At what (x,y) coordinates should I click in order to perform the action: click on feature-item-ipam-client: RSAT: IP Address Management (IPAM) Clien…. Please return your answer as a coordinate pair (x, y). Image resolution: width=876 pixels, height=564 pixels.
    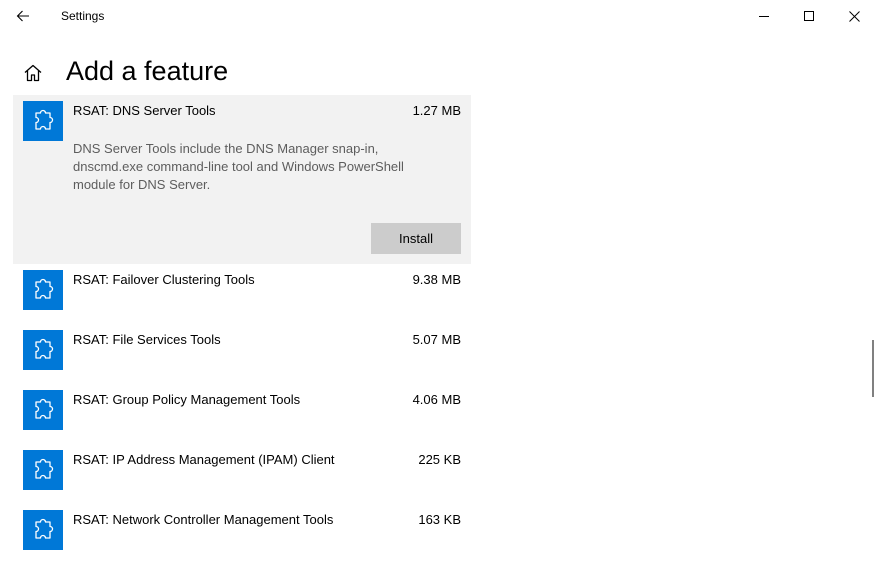
    Looking at the image, I should click on (242, 474).